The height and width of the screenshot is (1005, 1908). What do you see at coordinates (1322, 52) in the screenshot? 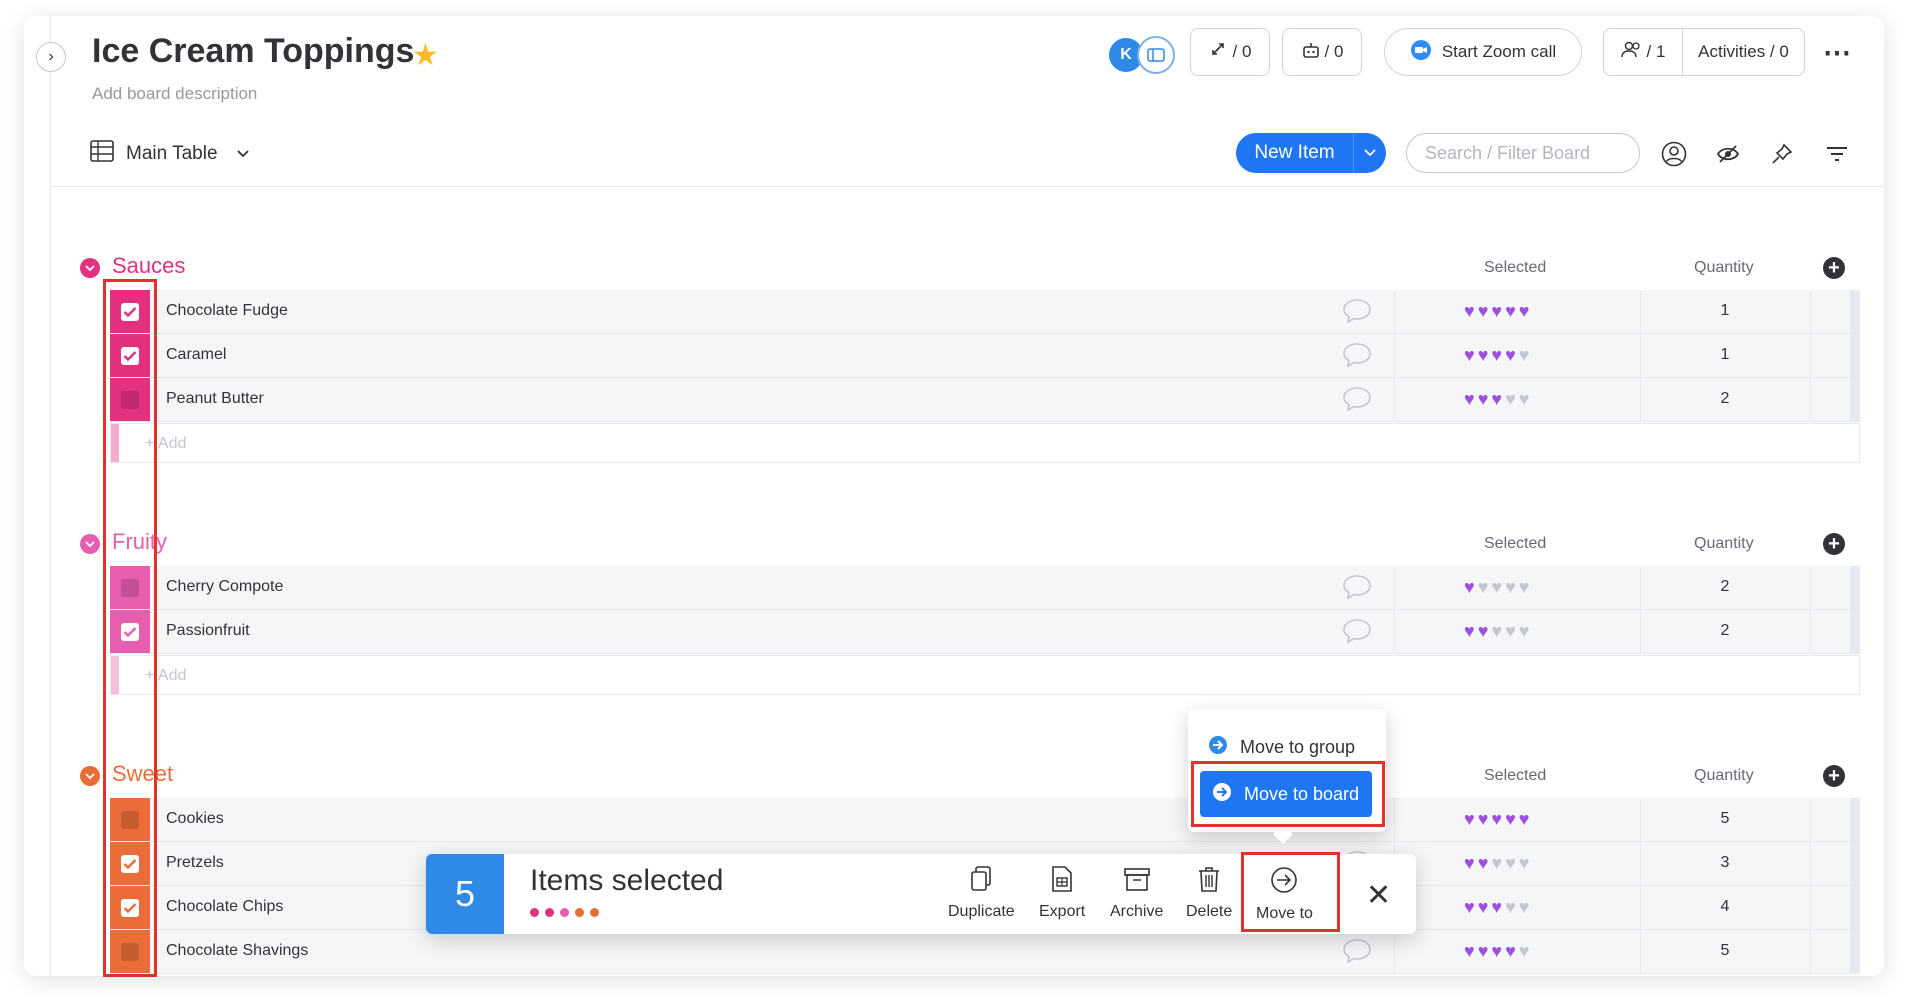
I see `automations-button: / 0` at bounding box center [1322, 52].